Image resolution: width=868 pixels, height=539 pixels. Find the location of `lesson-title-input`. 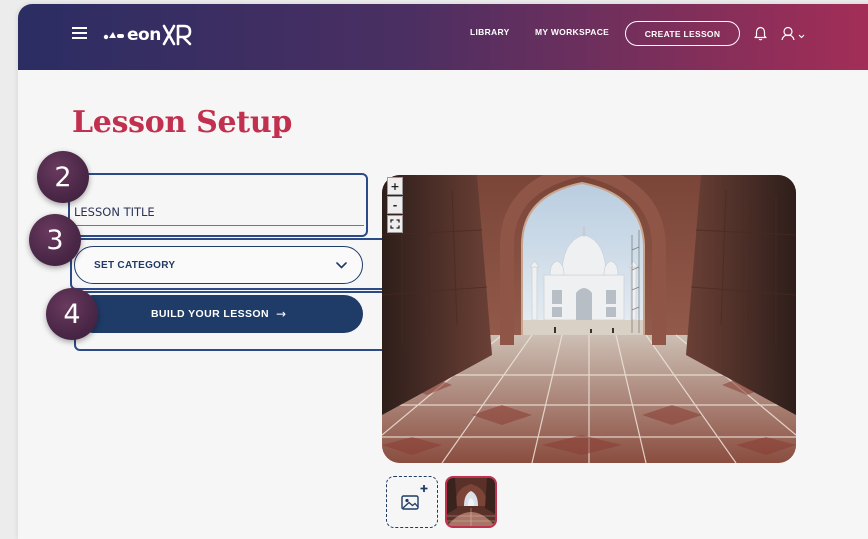

lesson-title-input is located at coordinates (219, 212).